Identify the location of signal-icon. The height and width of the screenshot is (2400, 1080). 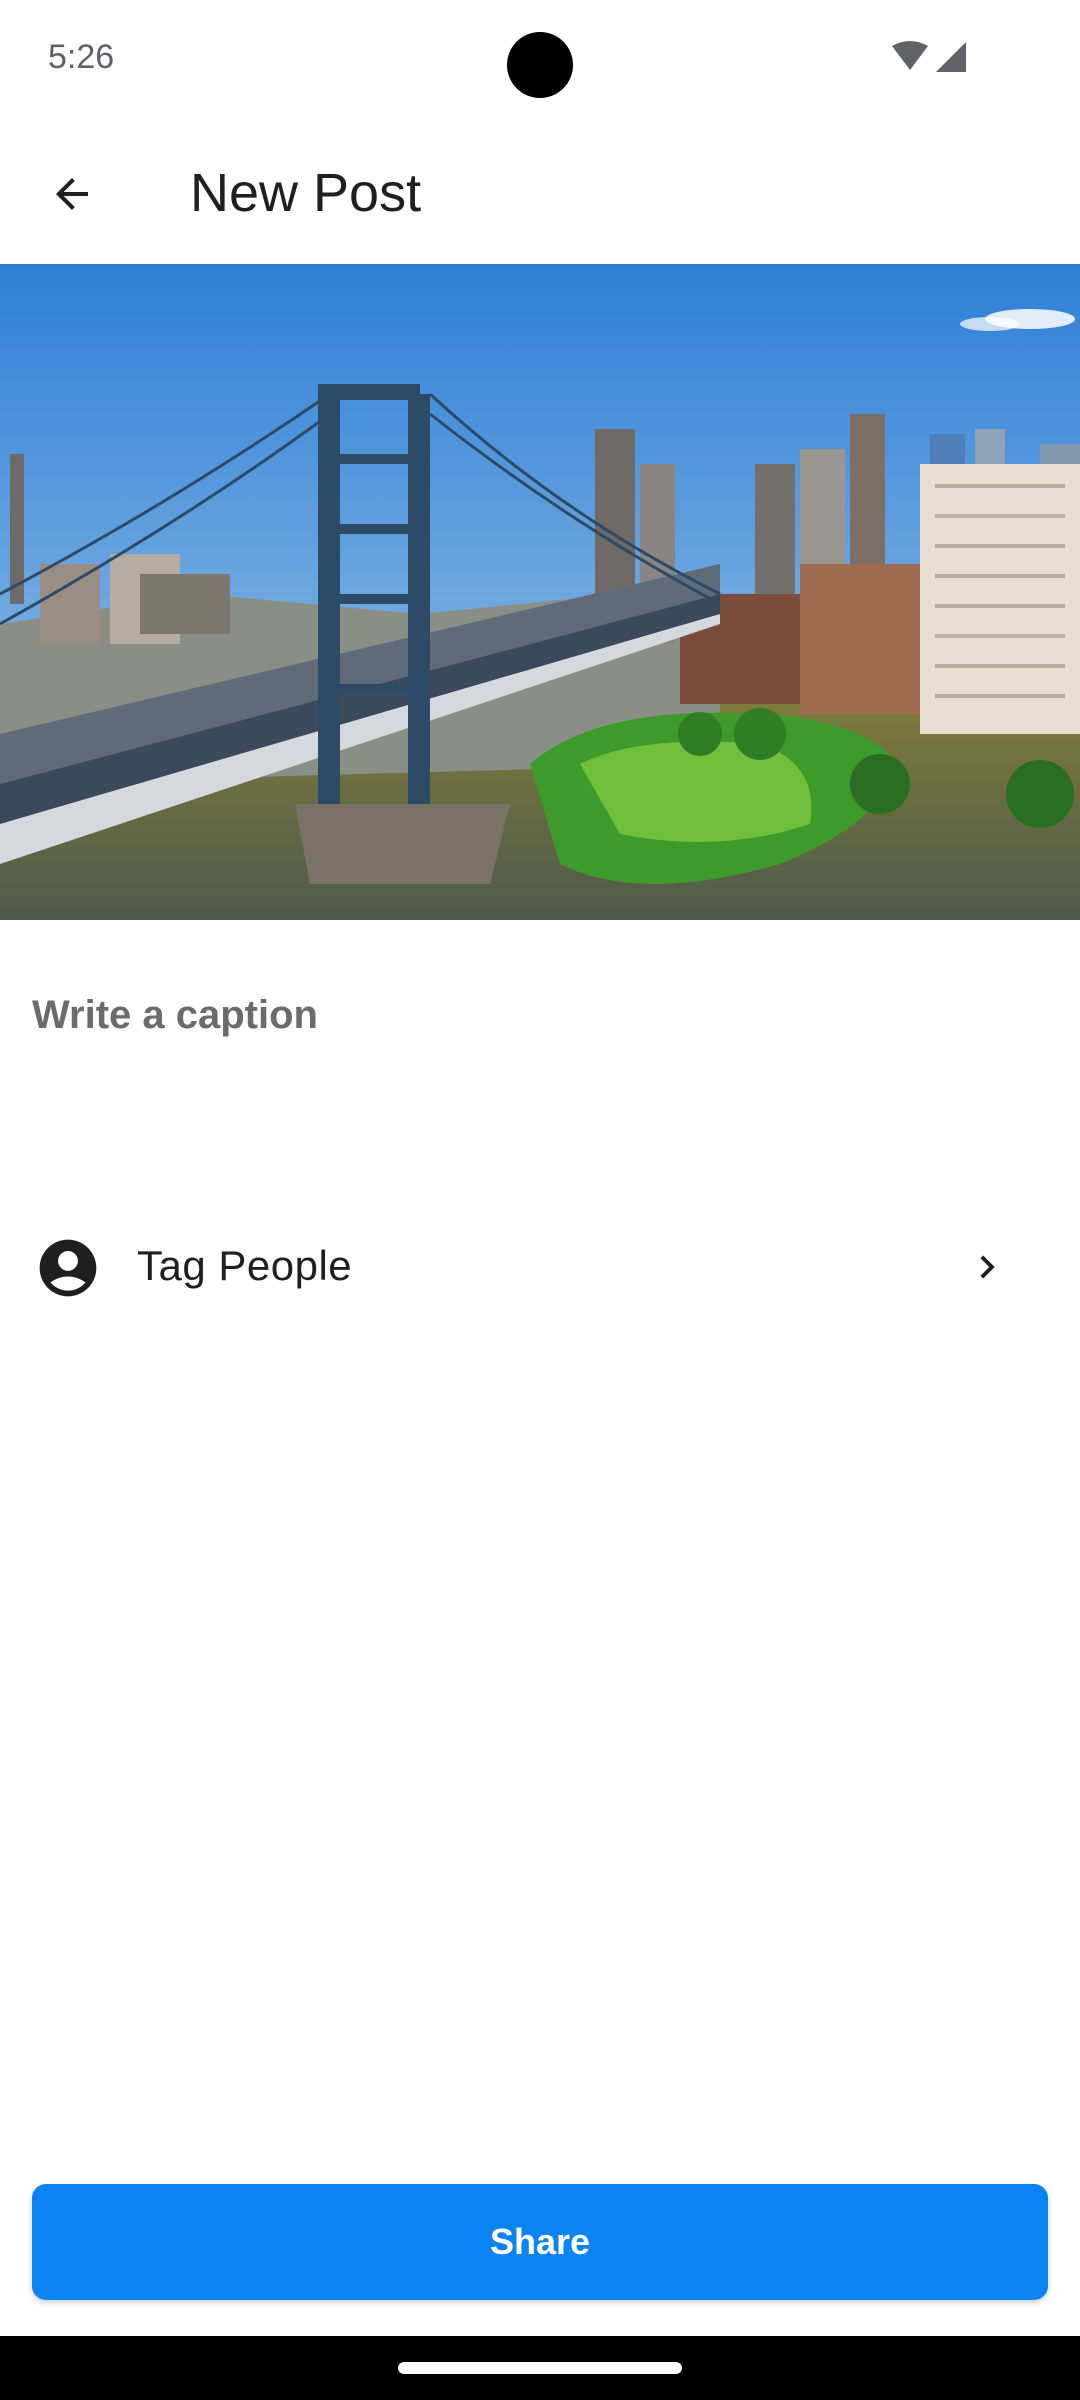
(951, 57).